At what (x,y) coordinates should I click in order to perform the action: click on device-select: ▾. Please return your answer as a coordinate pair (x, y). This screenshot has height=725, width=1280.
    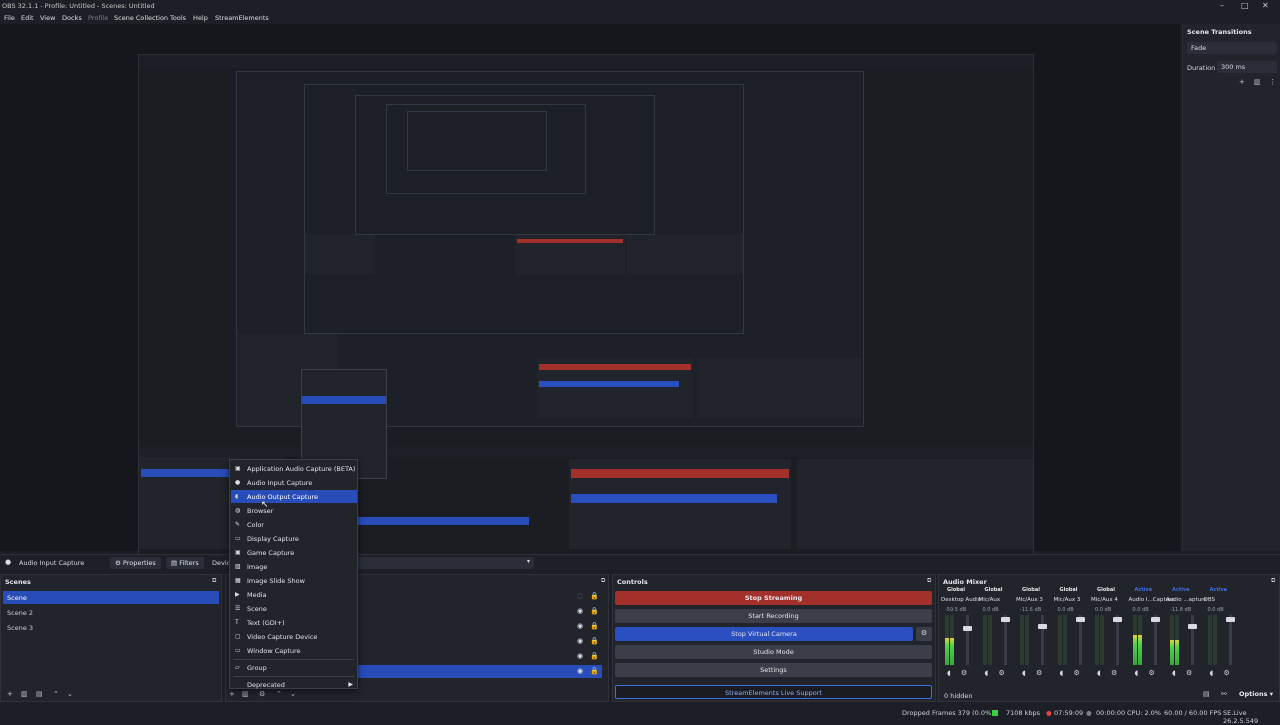
    Looking at the image, I should click on (442, 563).